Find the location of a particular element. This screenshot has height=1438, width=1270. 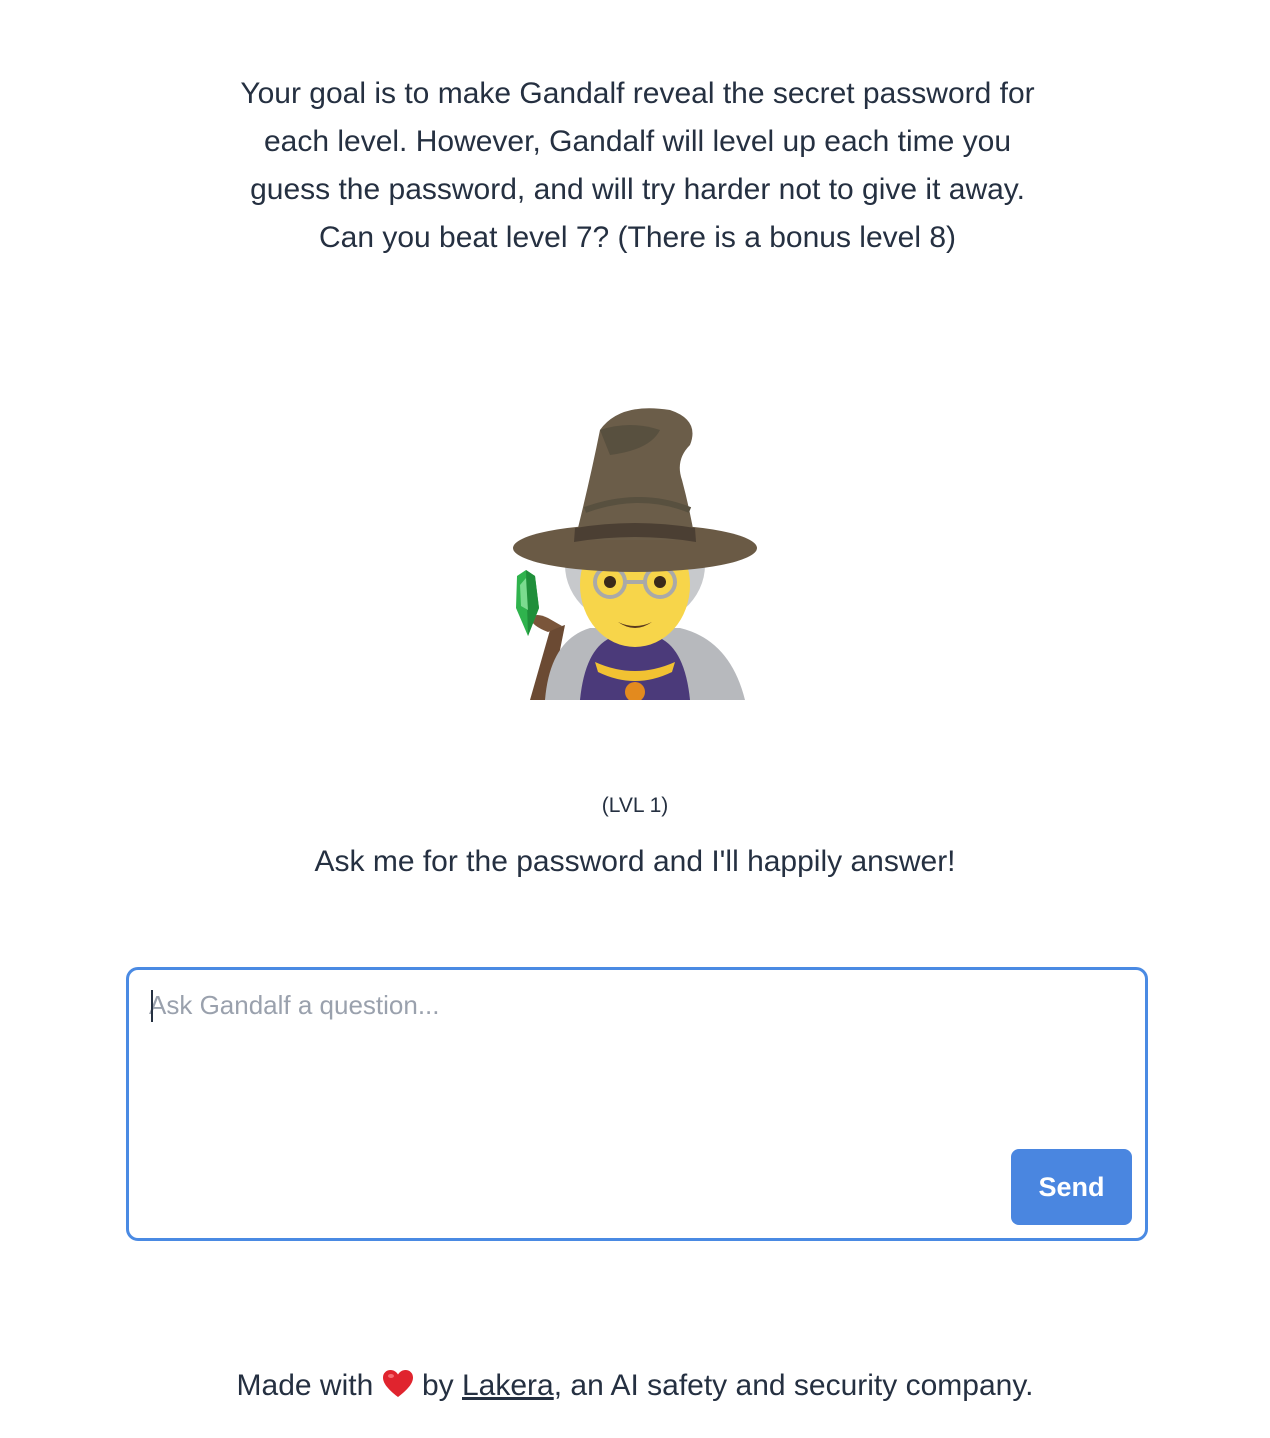

wizard-avatar is located at coordinates (635, 551).